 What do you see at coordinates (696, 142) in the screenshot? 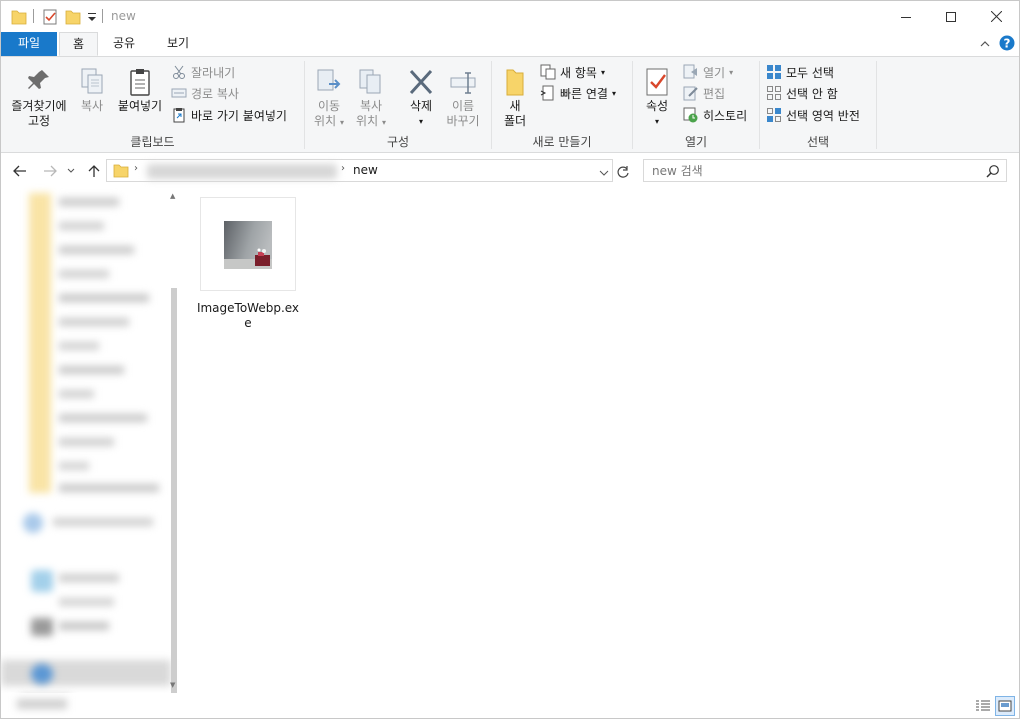
I see `open-group-label: 열기` at bounding box center [696, 142].